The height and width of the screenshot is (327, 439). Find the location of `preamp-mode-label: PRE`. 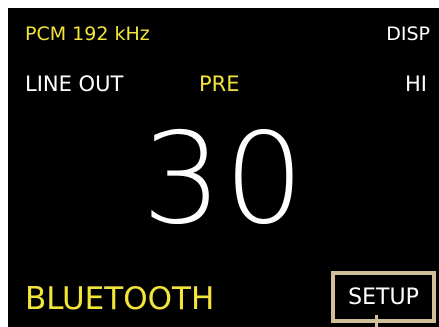

preamp-mode-label: PRE is located at coordinates (219, 84).